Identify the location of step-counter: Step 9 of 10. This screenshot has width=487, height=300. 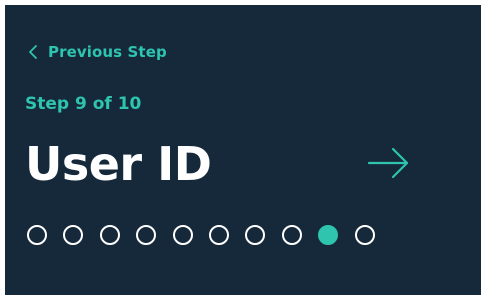
(83, 104).